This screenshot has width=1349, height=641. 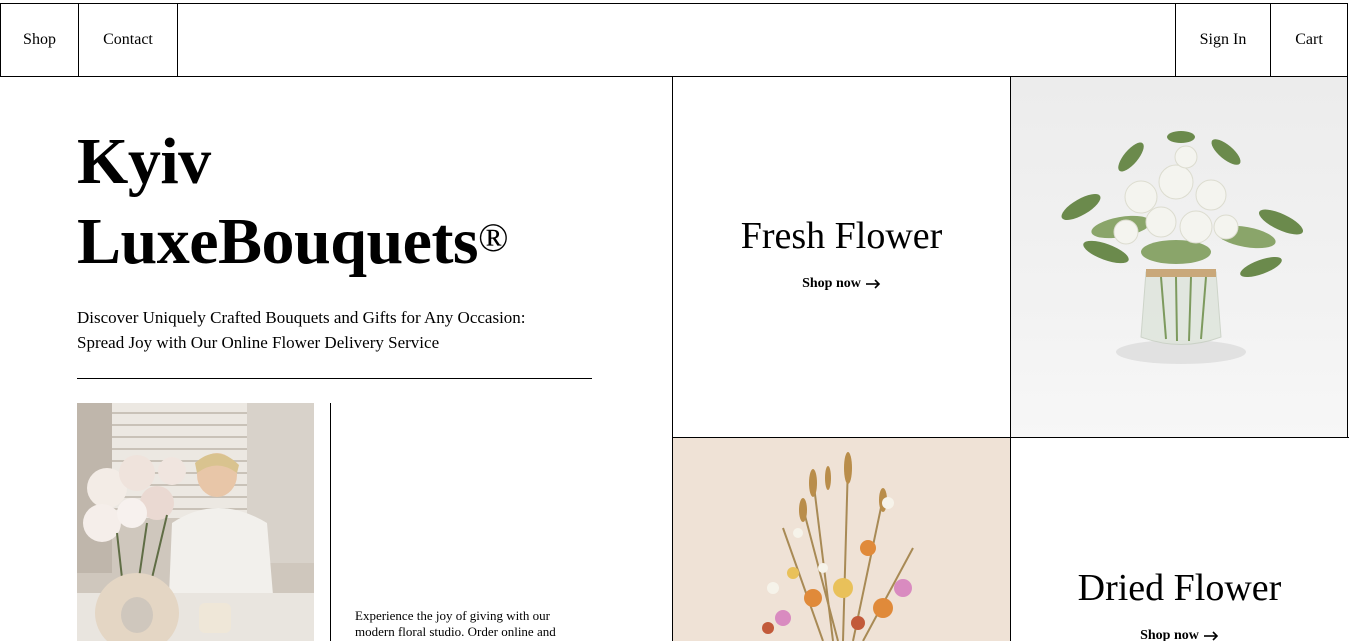 What do you see at coordinates (1169, 634) in the screenshot?
I see `dried-flower-shop-now-label: Shop now` at bounding box center [1169, 634].